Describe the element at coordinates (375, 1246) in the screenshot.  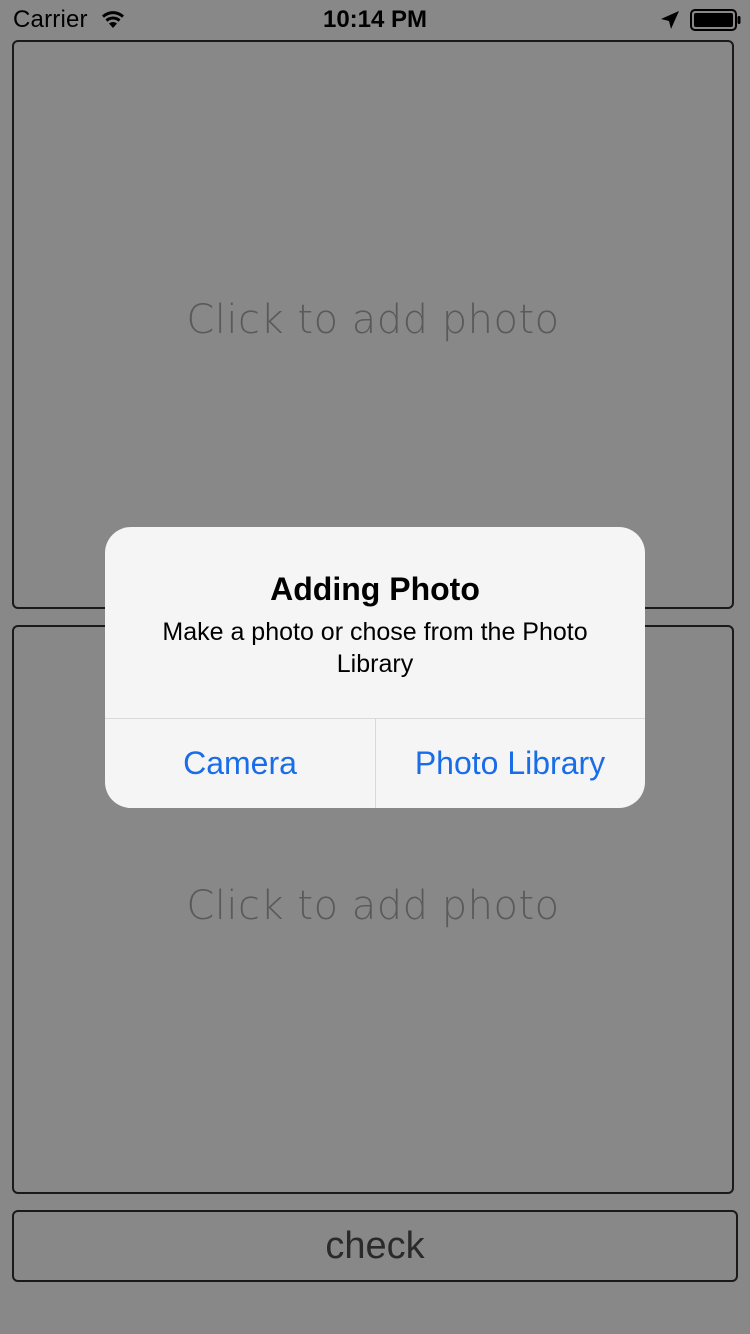
I see `check-button: check` at that location.